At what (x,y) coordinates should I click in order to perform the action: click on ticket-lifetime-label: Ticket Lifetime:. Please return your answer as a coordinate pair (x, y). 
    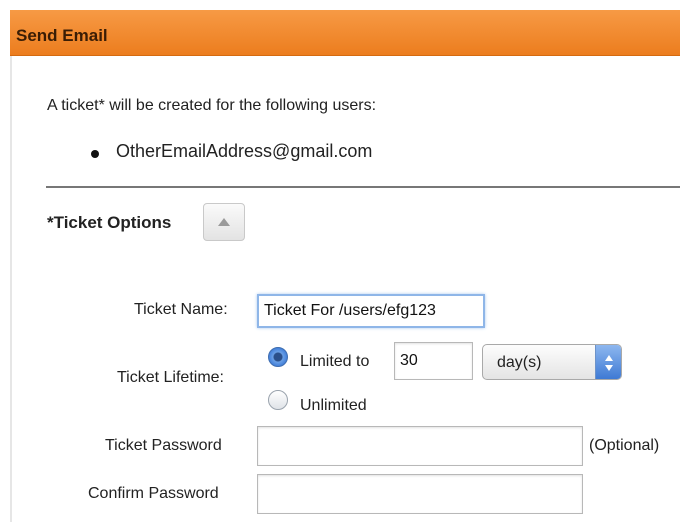
    Looking at the image, I should click on (170, 377).